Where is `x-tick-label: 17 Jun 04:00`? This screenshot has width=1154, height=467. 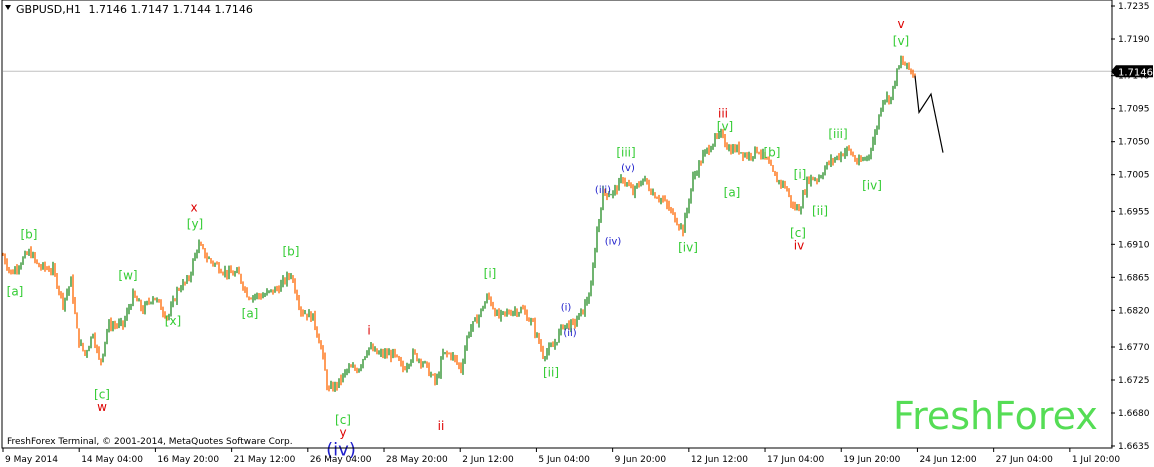 x-tick-label: 17 Jun 04:00 is located at coordinates (795, 460).